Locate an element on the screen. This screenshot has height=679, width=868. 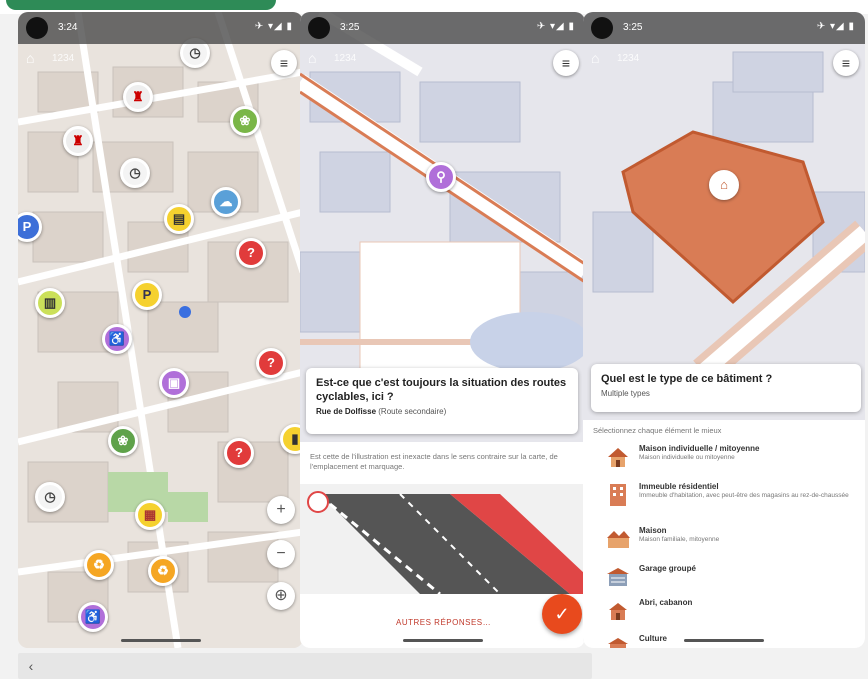
bus-pin-icon: ▣ is located at coordinates (174, 383).